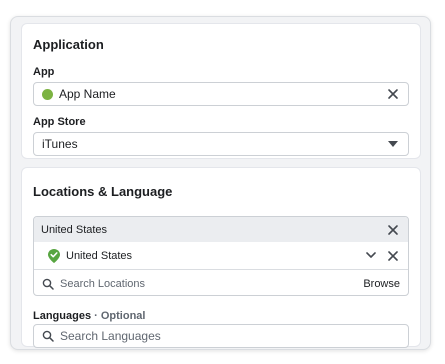 The width and height of the screenshot is (445, 364). I want to click on app-field: App Name, so click(221, 94).